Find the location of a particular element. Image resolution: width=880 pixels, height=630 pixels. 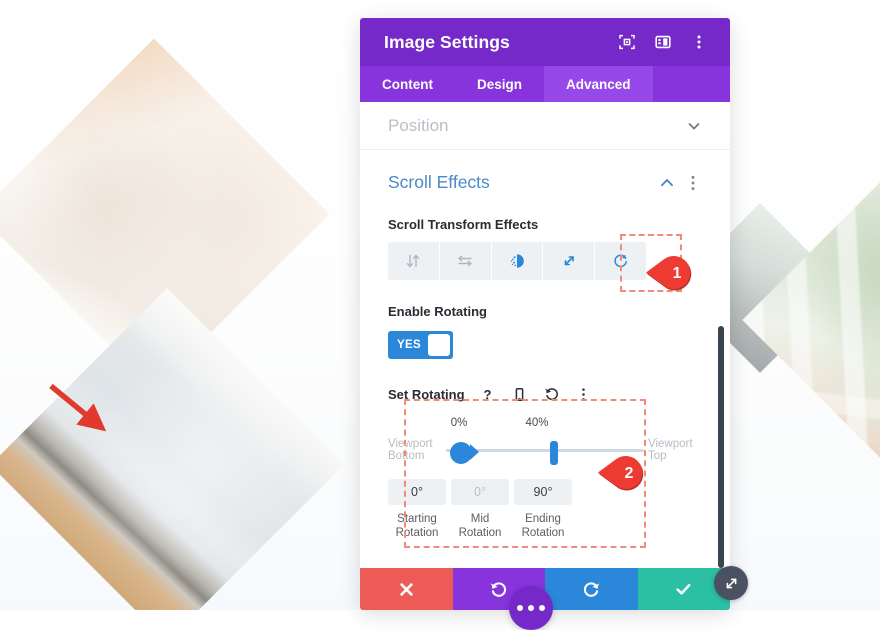

scroll-transform-options is located at coordinates (517, 261).